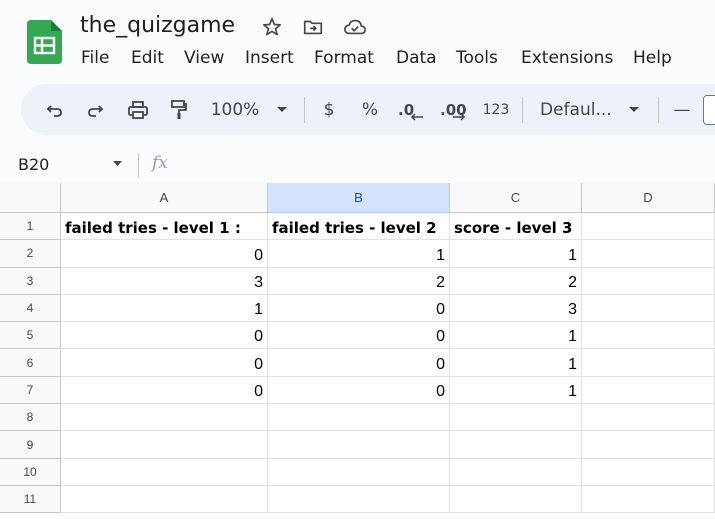 Image resolution: width=715 pixels, height=519 pixels. What do you see at coordinates (44, 42) in the screenshot?
I see `sheets-logo-icon` at bounding box center [44, 42].